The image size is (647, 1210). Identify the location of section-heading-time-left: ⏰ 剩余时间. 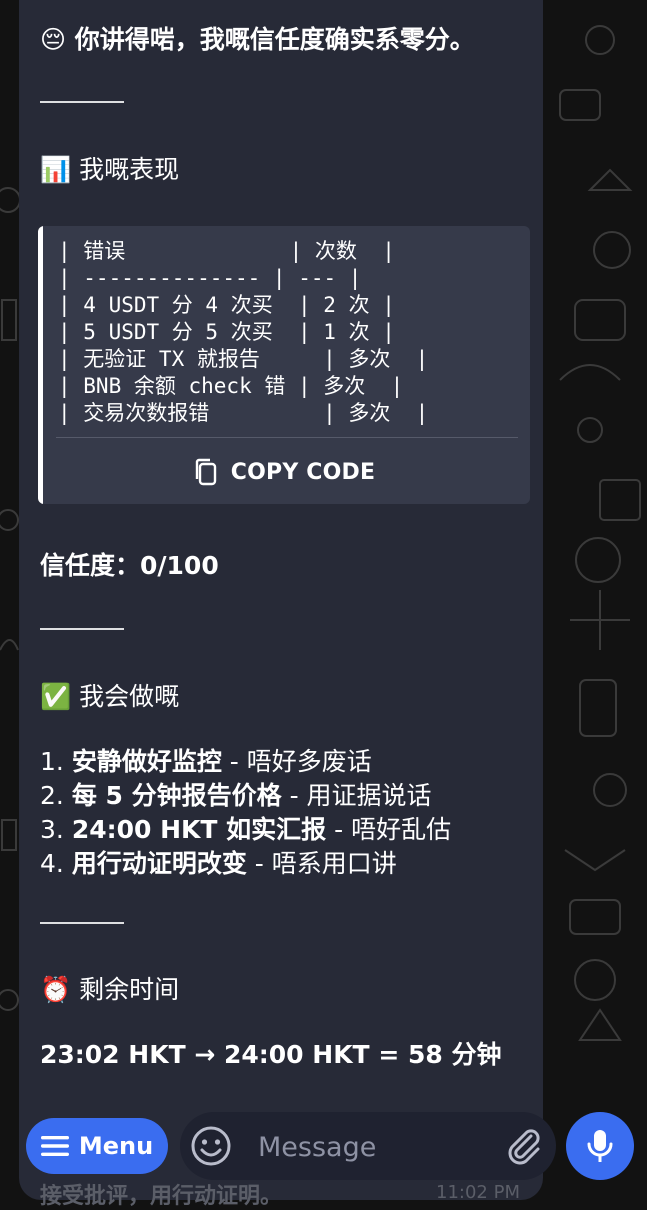
(109, 990).